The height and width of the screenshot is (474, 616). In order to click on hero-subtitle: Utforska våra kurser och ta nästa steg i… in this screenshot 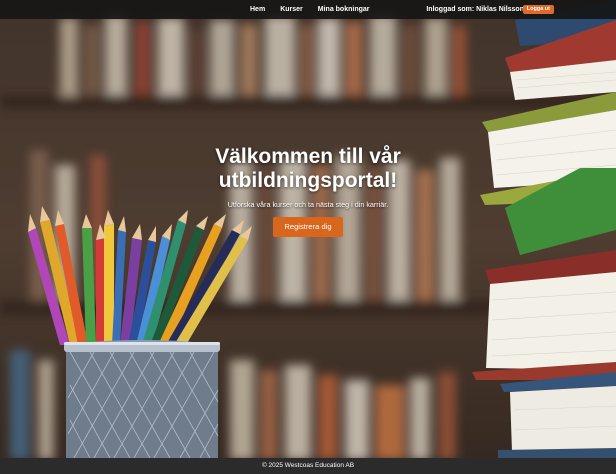, I will do `click(308, 204)`.